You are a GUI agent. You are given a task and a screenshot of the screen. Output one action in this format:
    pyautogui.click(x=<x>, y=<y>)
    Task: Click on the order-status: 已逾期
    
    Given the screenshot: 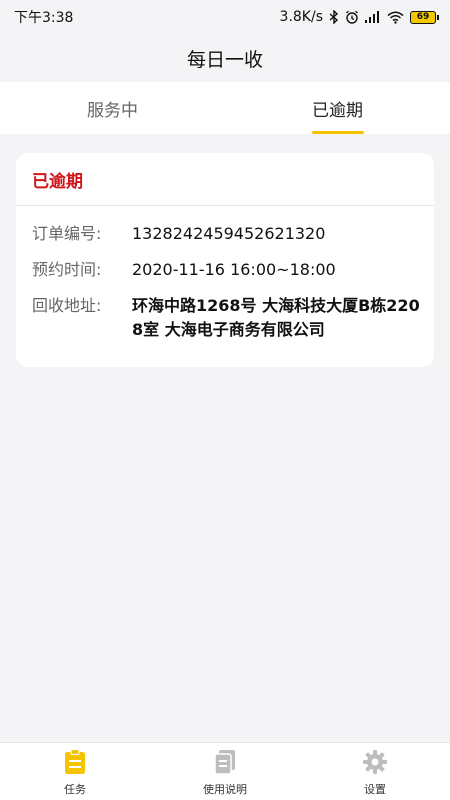 What is the action you would take?
    pyautogui.click(x=225, y=179)
    